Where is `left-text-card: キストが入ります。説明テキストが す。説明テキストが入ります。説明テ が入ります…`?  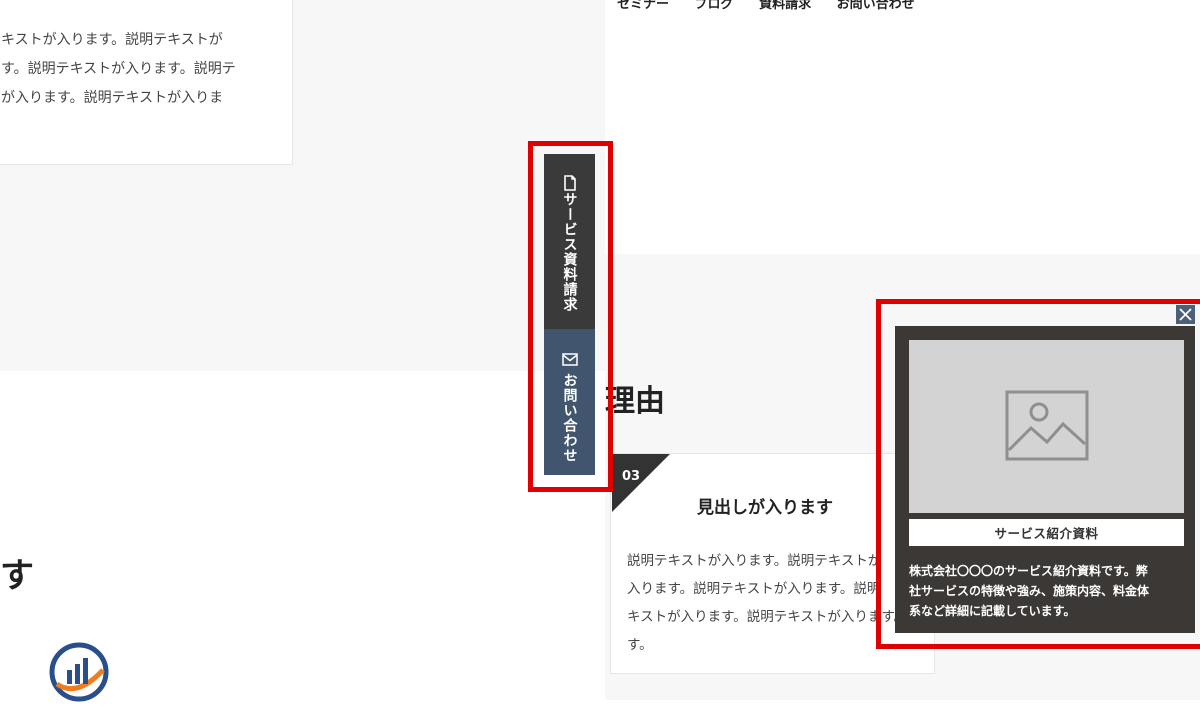 left-text-card: キストが入ります。説明テキストが す。説明テキストが入ります。説明テ が入ります… is located at coordinates (146, 82).